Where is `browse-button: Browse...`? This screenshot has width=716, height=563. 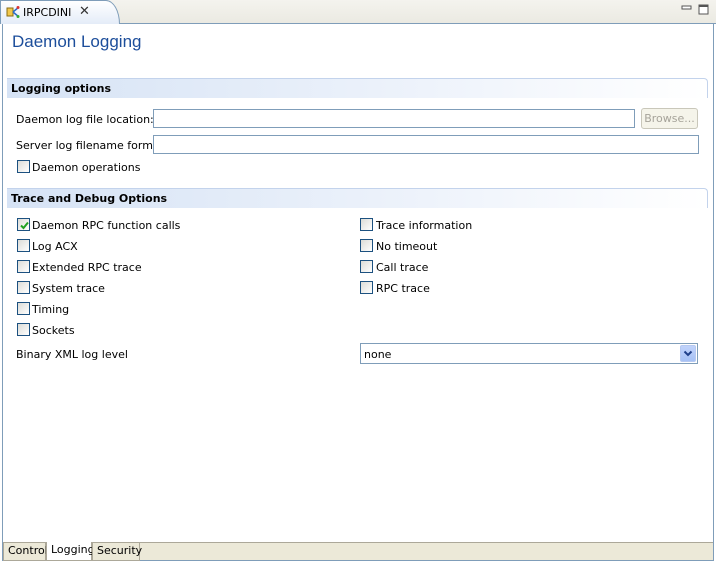 browse-button: Browse... is located at coordinates (669, 118).